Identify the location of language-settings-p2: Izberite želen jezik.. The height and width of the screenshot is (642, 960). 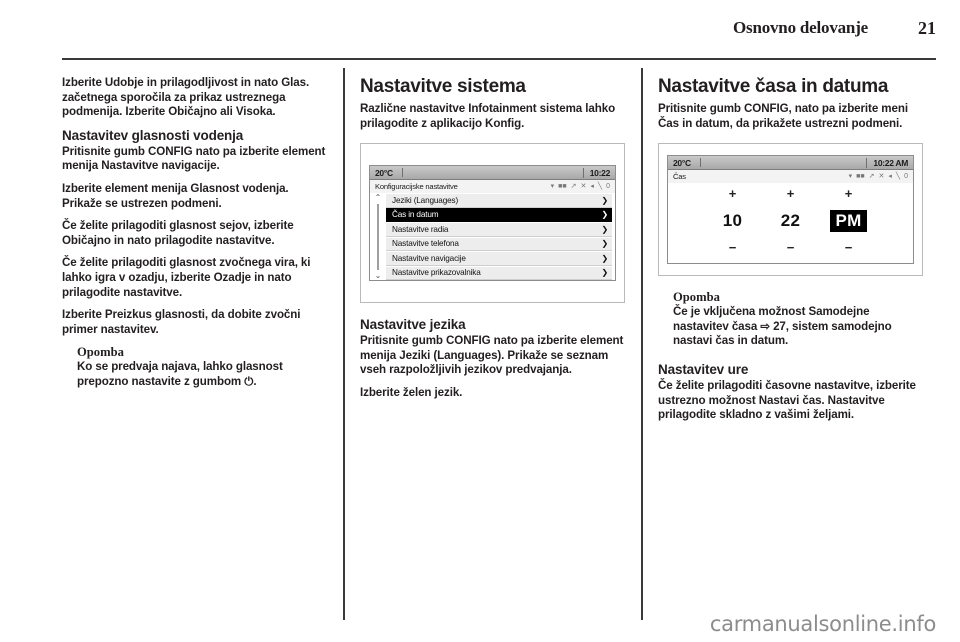
(411, 392).